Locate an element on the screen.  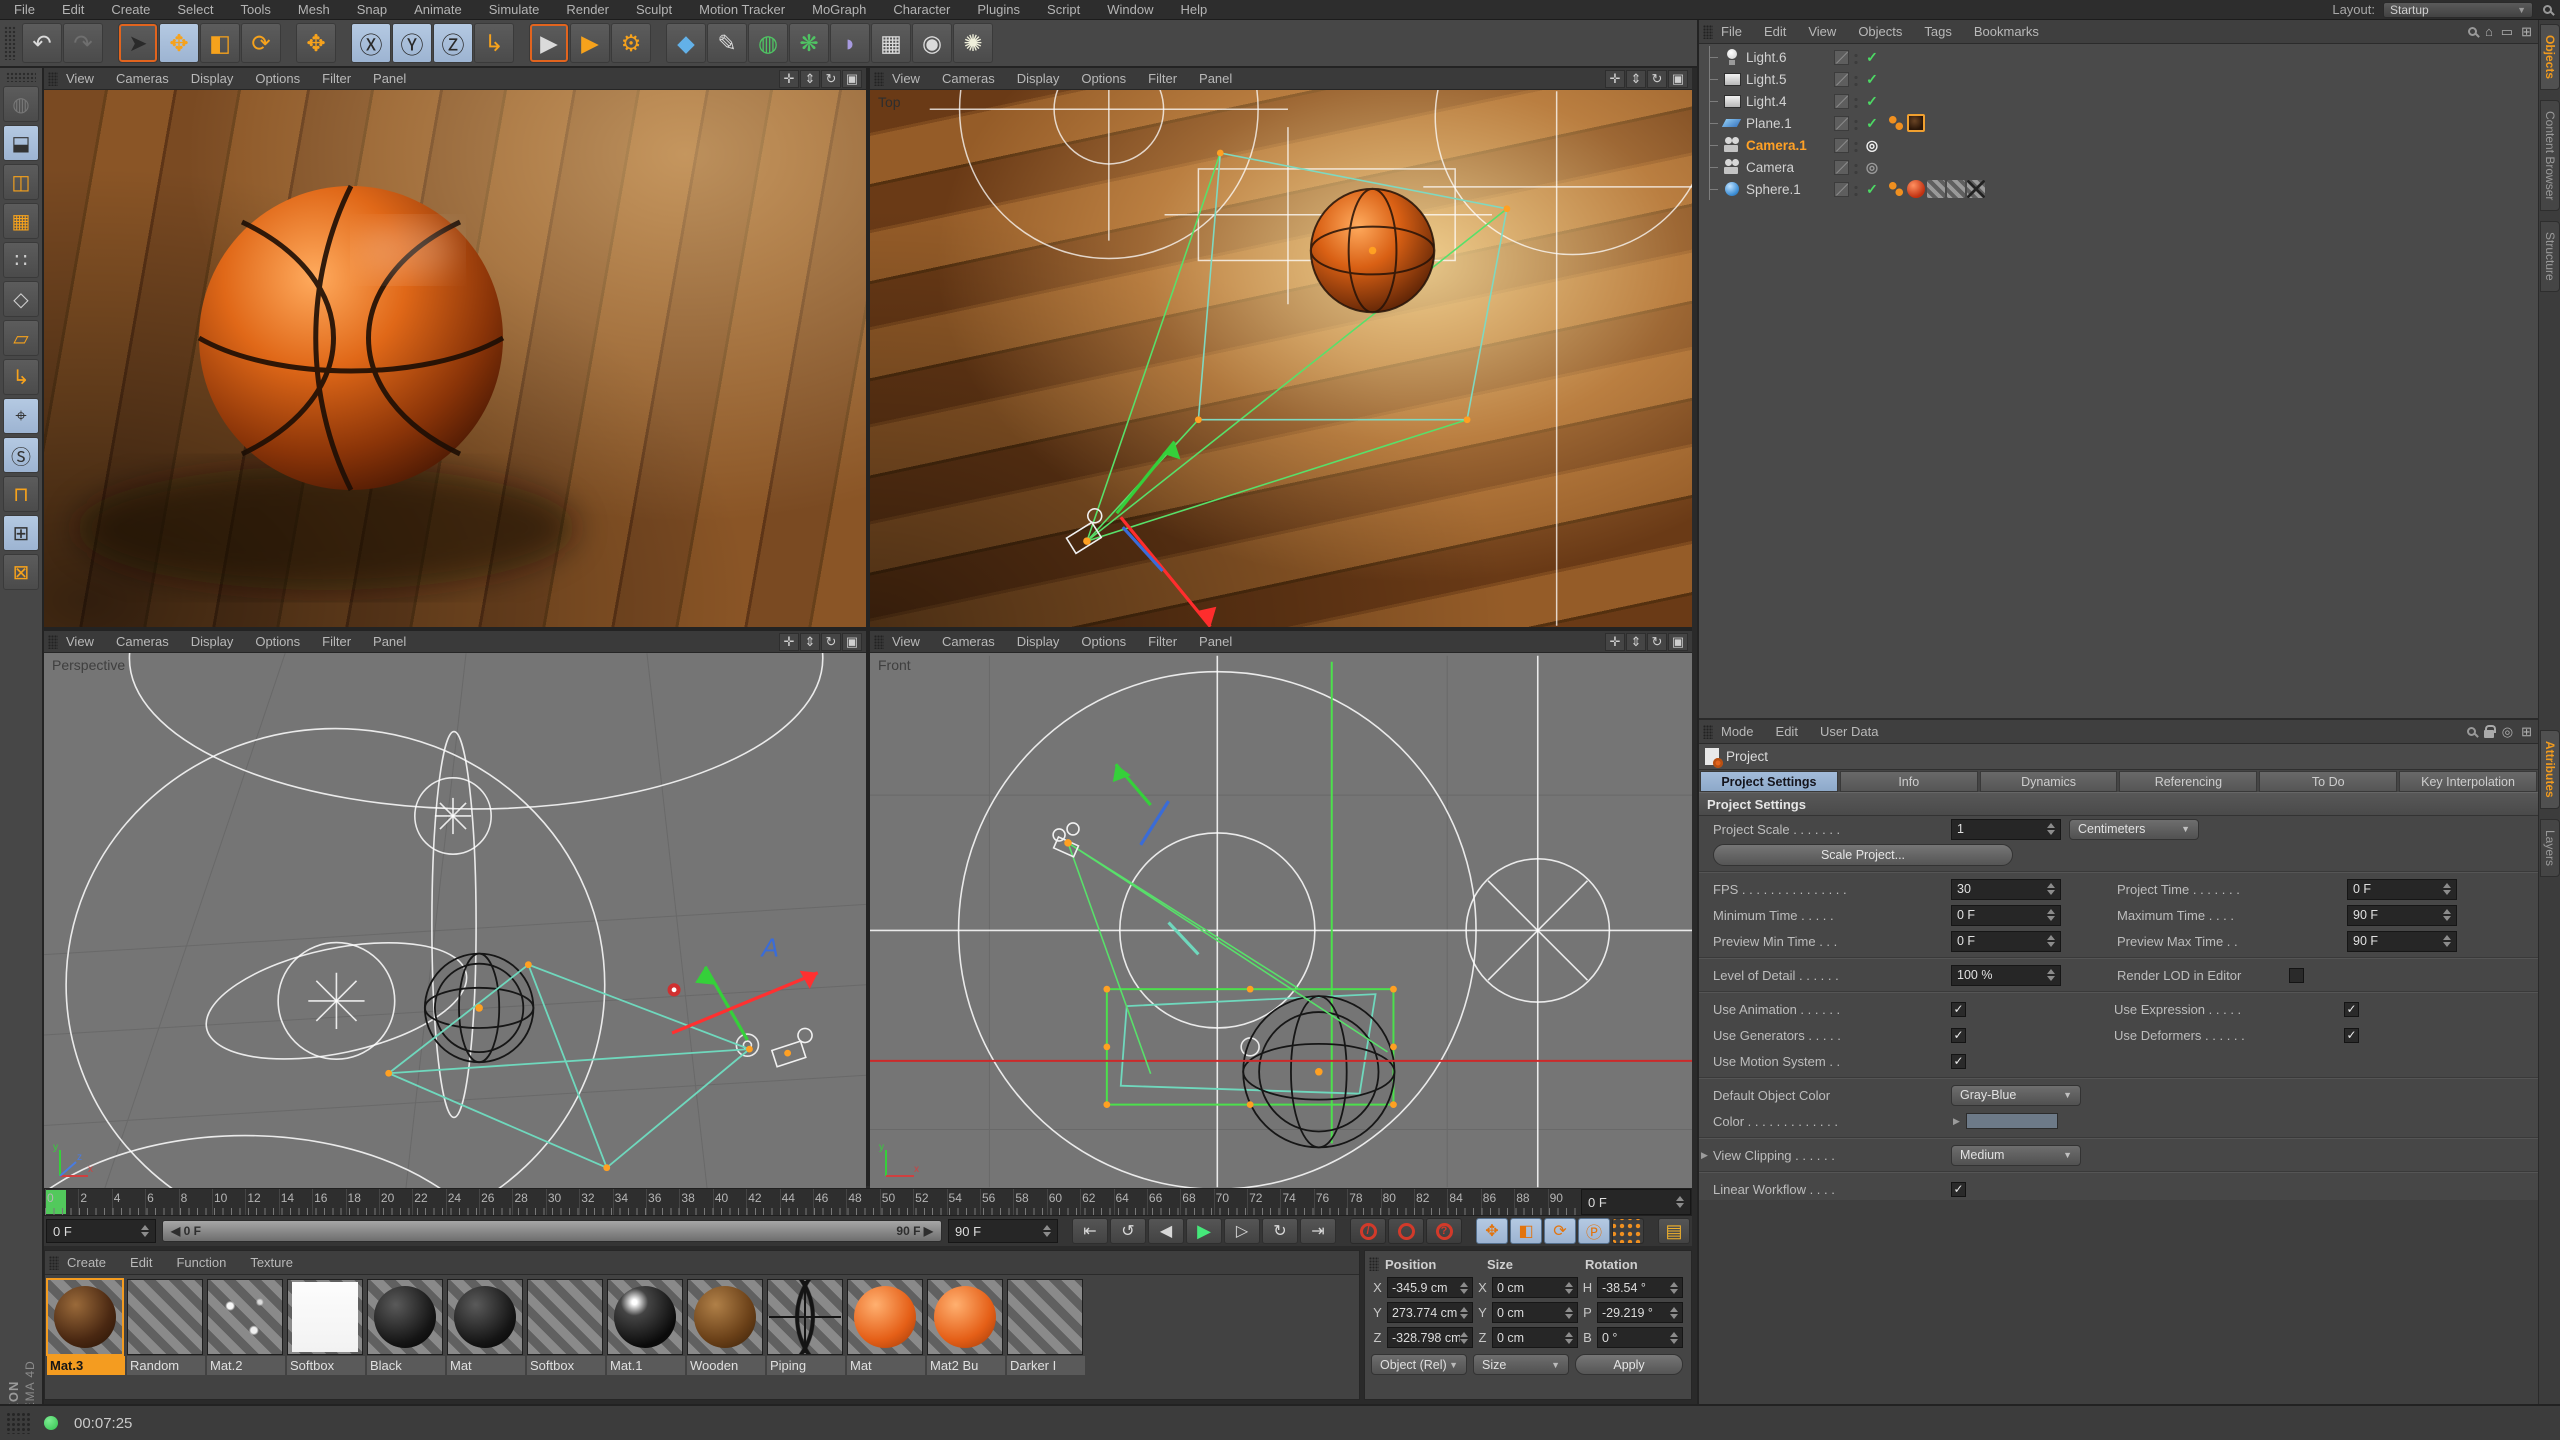
menu-item: Select is located at coordinates (195, 9).